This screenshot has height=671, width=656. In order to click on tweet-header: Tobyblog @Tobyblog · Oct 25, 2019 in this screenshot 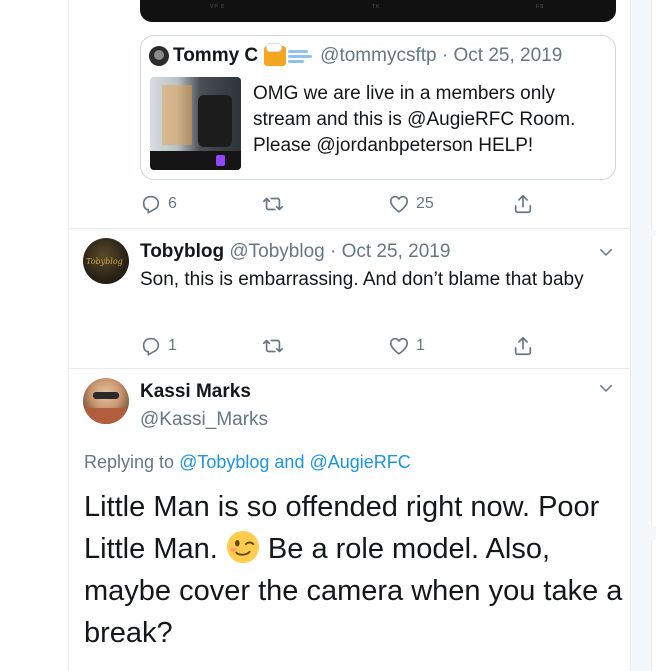, I will do `click(295, 252)`.